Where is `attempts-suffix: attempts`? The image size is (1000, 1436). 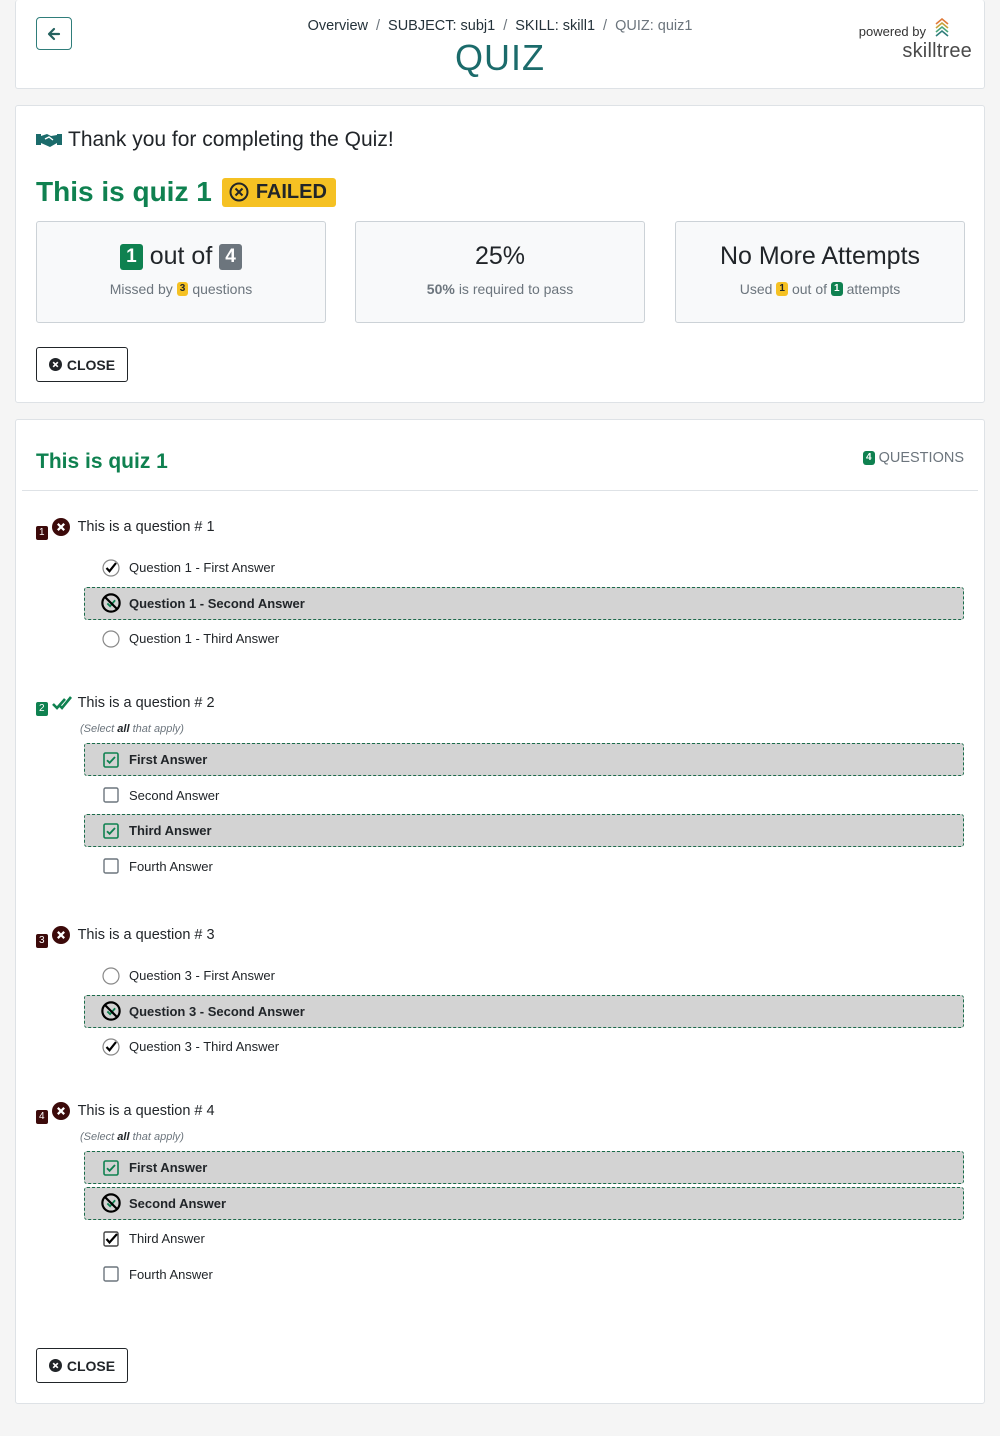
attempts-suffix: attempts is located at coordinates (873, 289).